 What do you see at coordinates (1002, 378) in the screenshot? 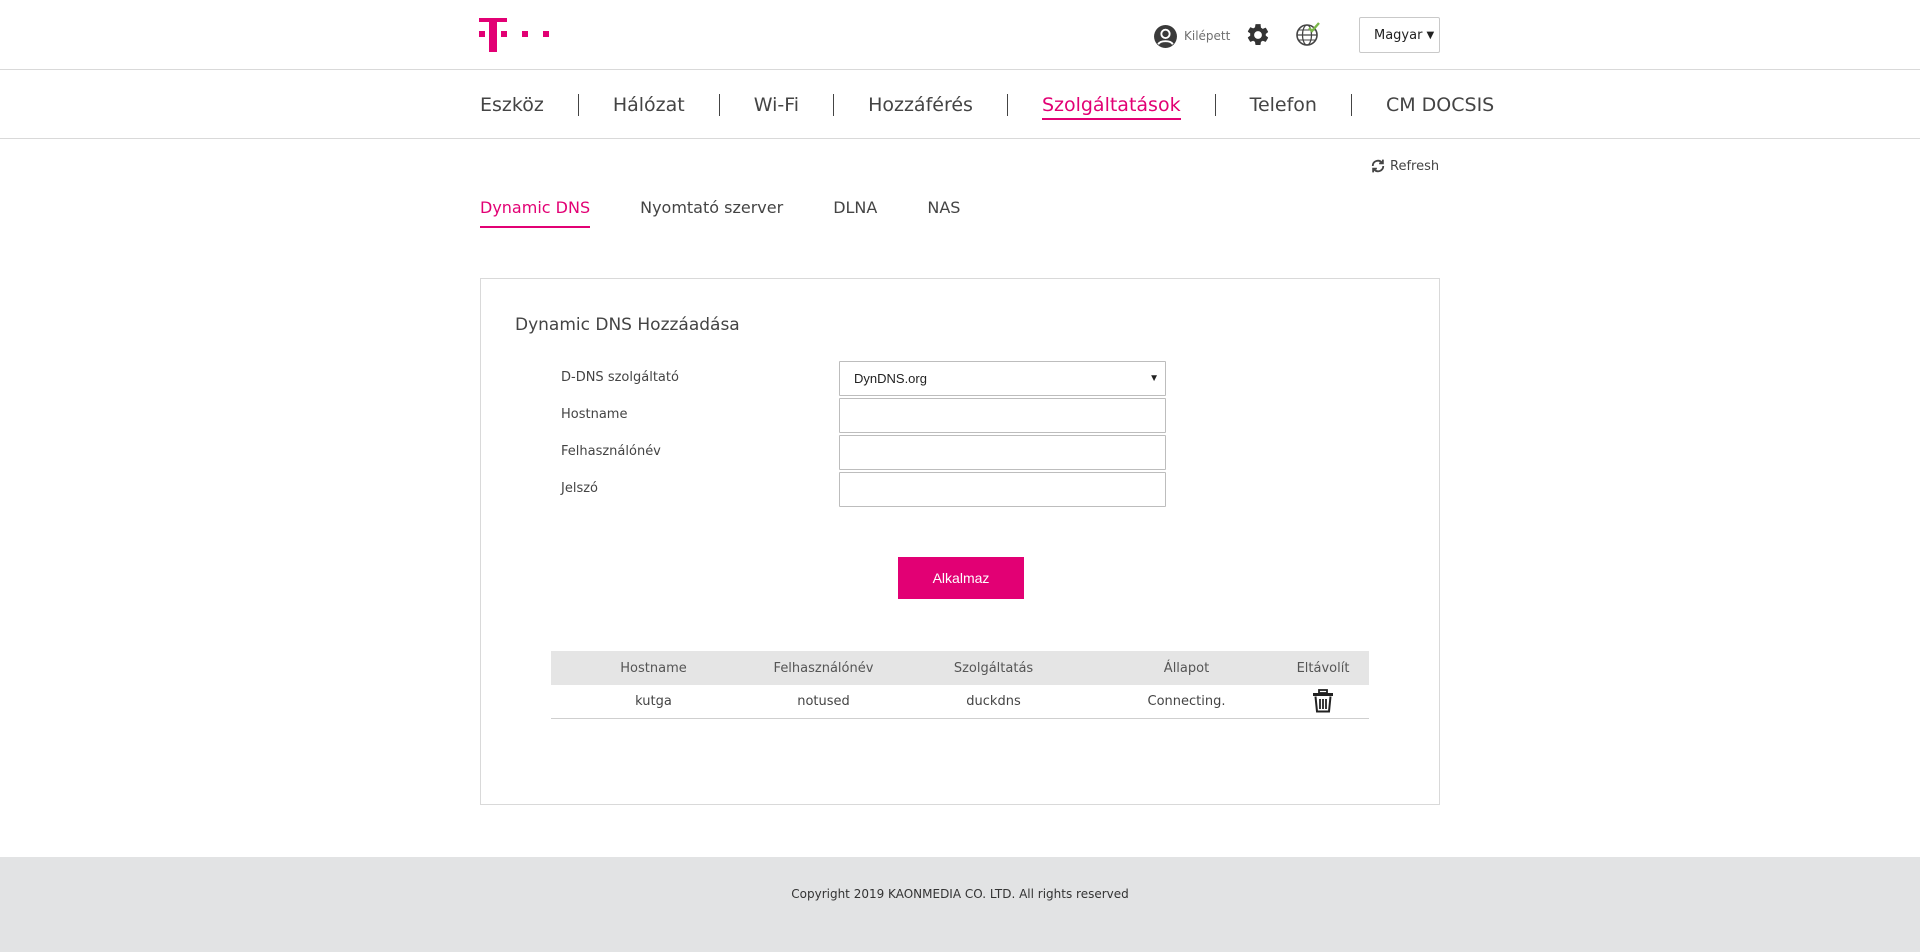
I see `provider-select: DynDNS.org ▼` at bounding box center [1002, 378].